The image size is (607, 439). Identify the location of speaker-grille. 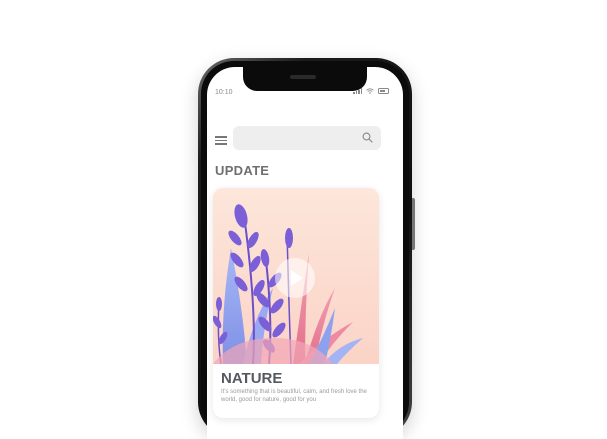
(303, 77).